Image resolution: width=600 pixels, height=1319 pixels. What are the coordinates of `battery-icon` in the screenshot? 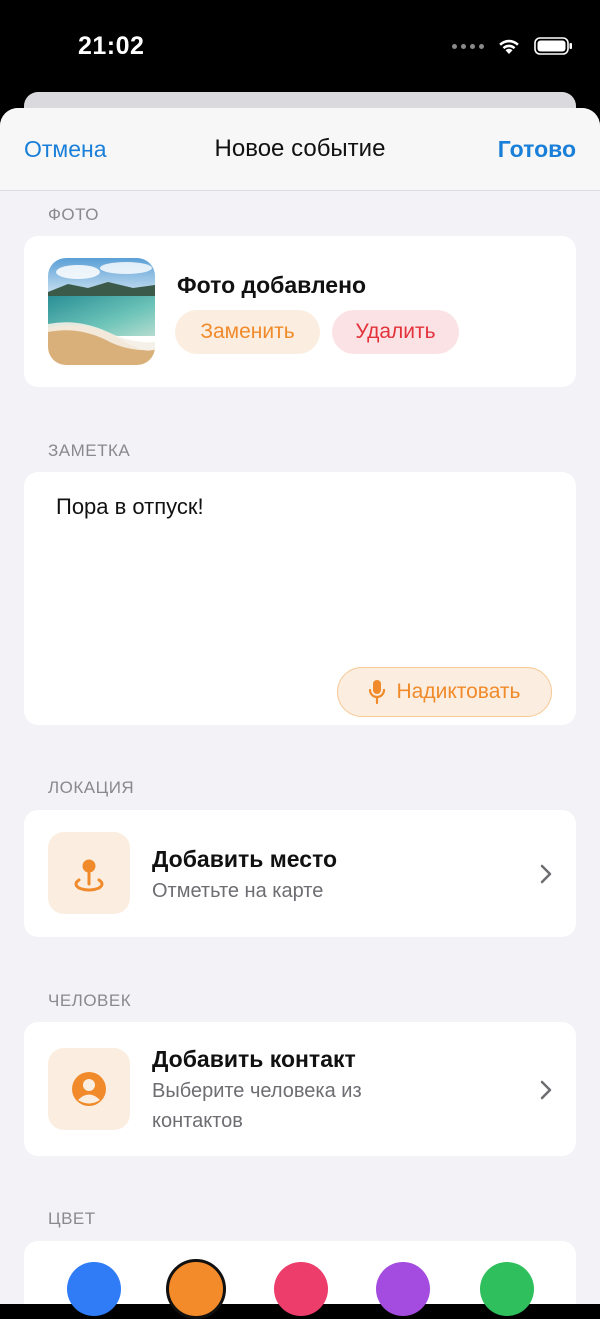 It's located at (553, 46).